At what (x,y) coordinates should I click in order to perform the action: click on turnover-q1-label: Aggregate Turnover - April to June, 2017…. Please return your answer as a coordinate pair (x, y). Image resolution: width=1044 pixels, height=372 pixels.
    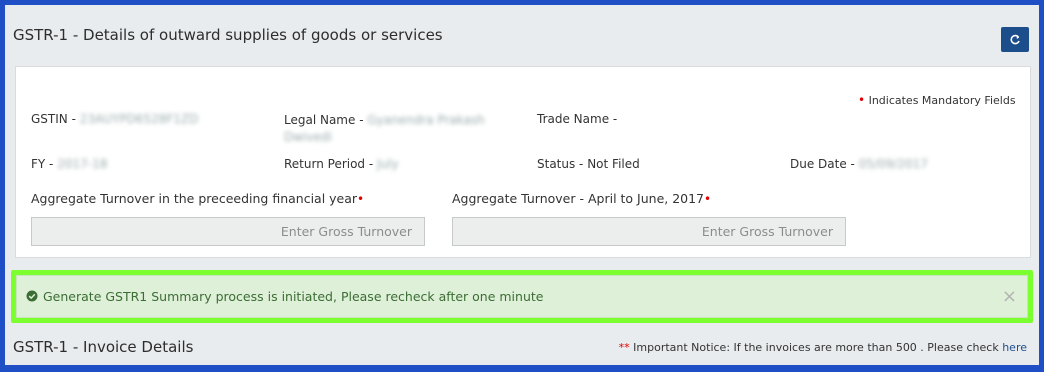
    Looking at the image, I should click on (582, 198).